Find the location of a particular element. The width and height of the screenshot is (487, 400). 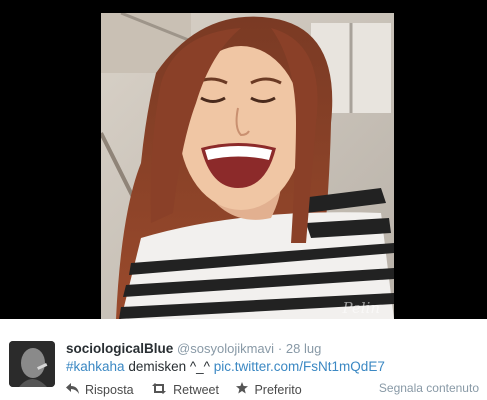

reply-button: Risposta is located at coordinates (100, 390).